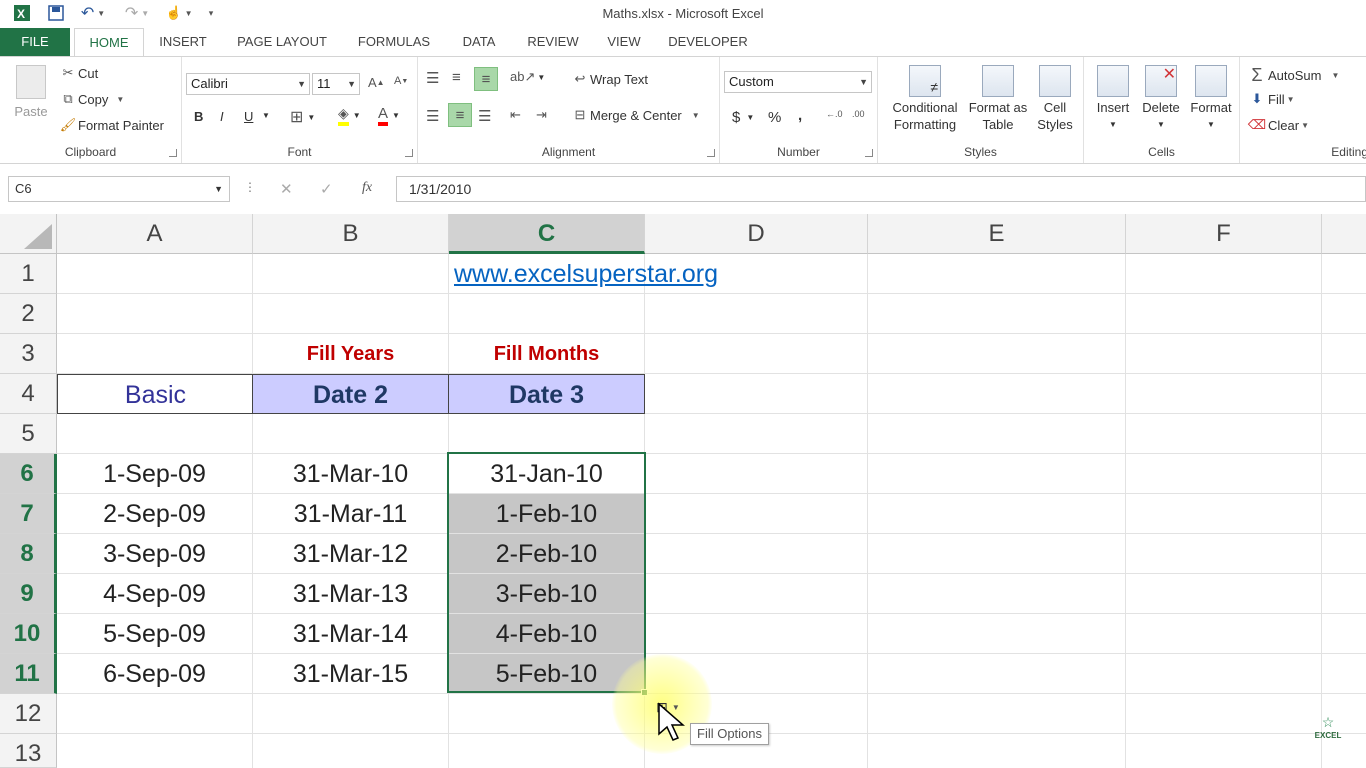  I want to click on row-header-7: 7, so click(28, 514).